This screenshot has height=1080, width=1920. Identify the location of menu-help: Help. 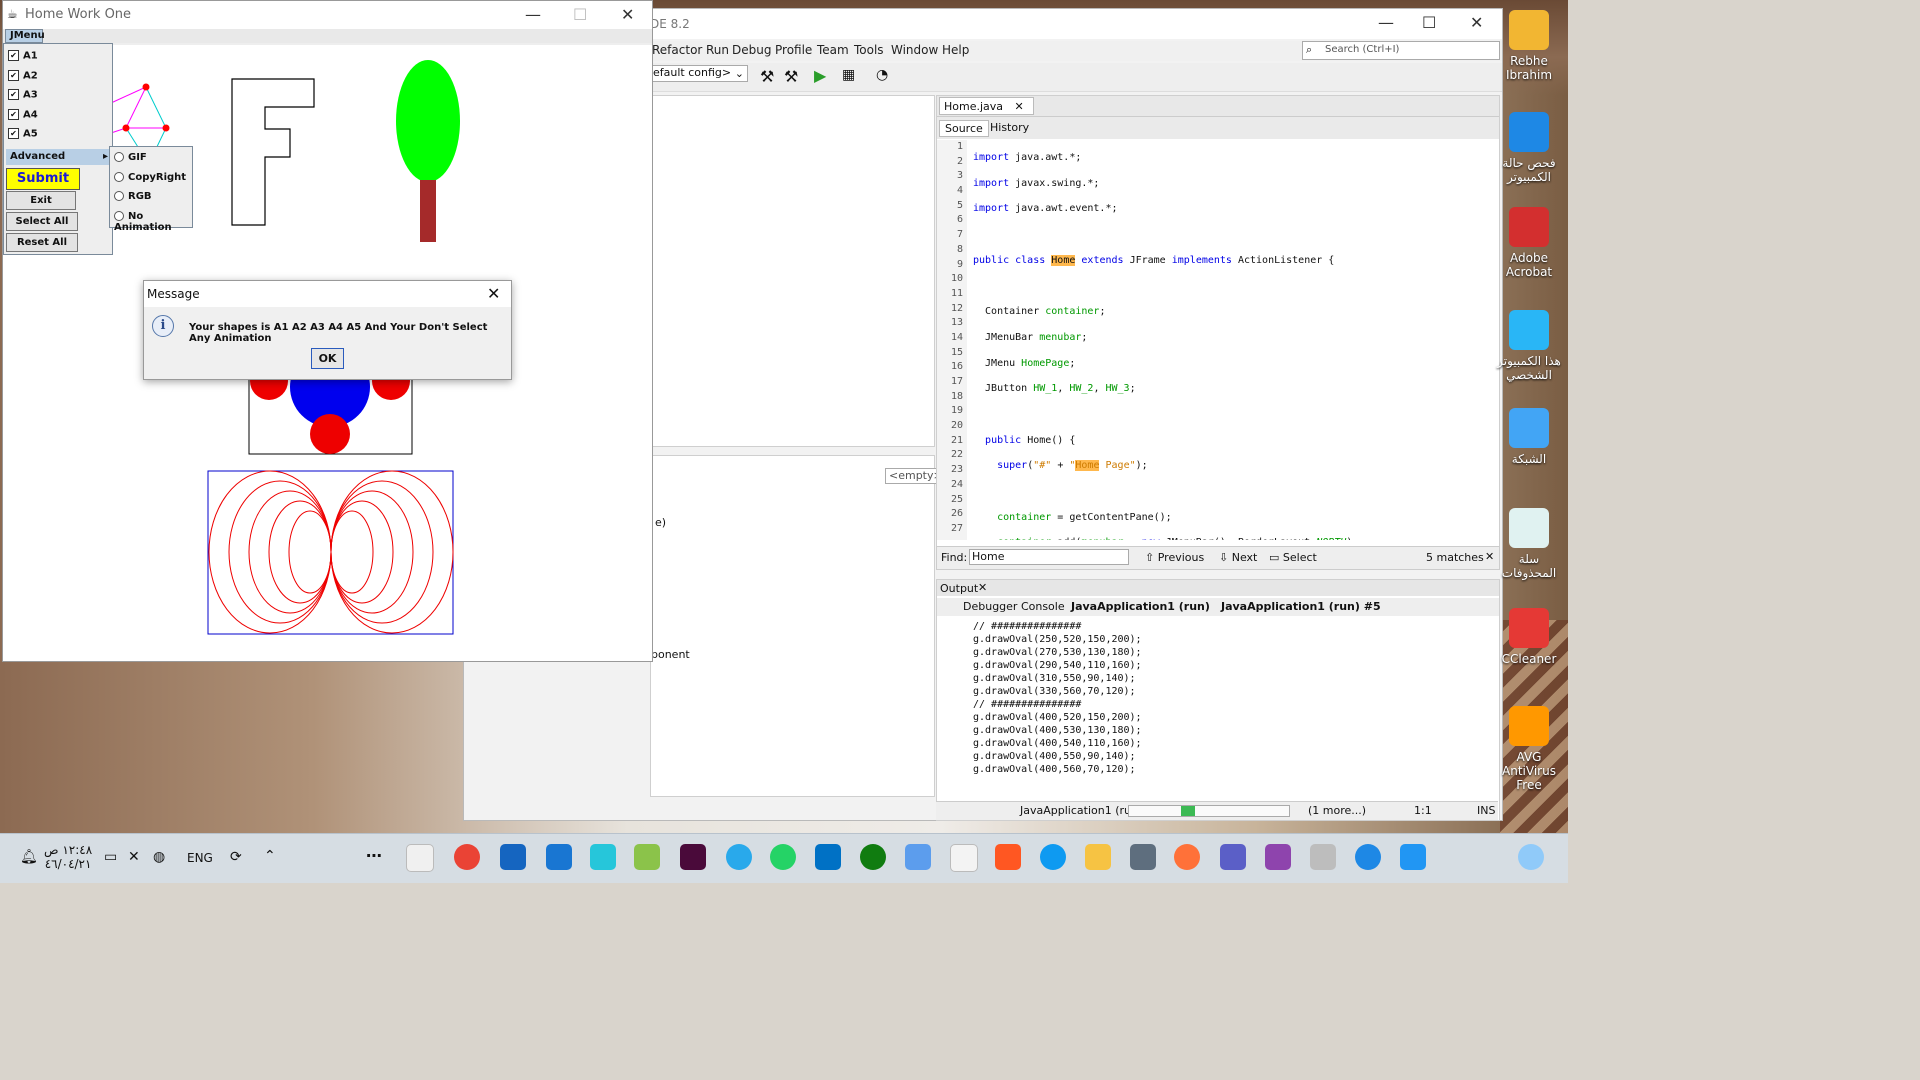
(955, 50).